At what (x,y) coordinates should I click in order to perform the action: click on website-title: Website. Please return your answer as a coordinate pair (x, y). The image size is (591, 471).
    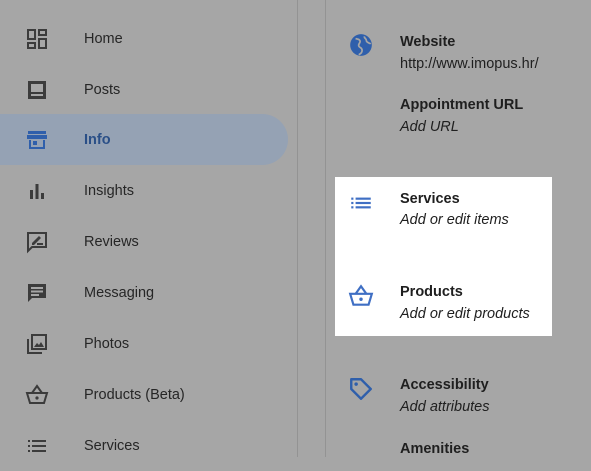
    Looking at the image, I should click on (428, 42).